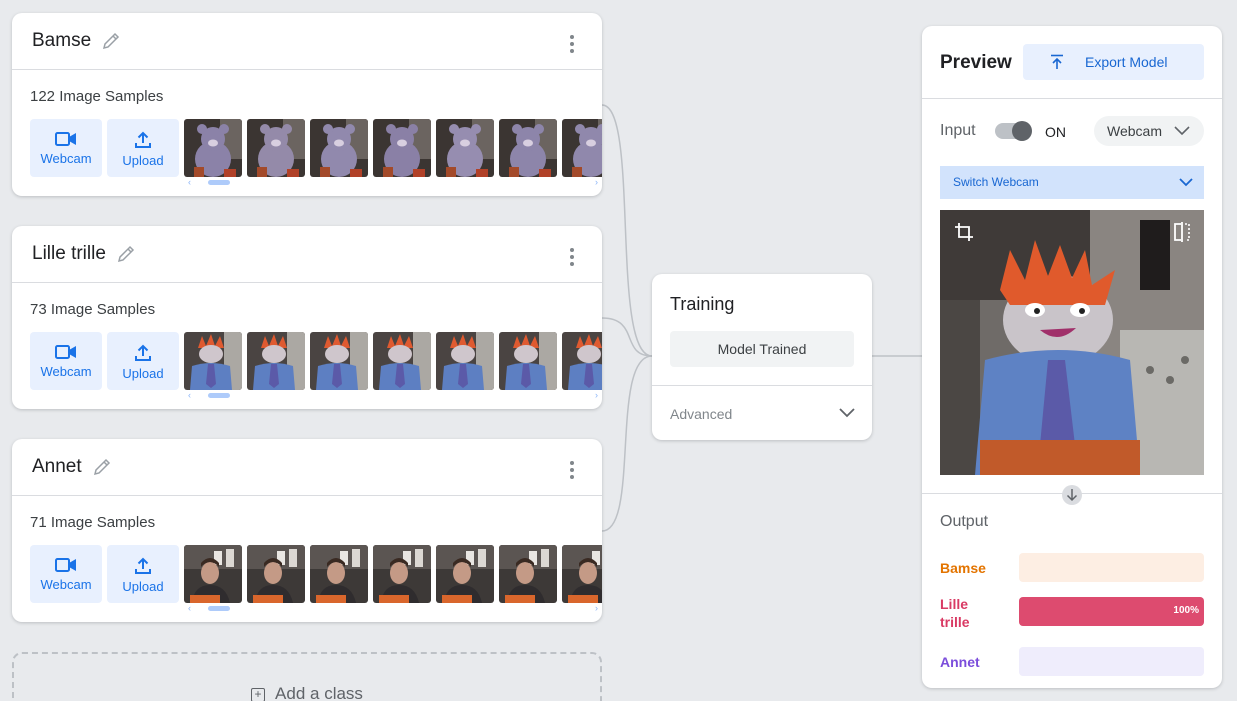 This screenshot has height=701, width=1237. I want to click on sample-count: 122 Image Samples, so click(97, 96).